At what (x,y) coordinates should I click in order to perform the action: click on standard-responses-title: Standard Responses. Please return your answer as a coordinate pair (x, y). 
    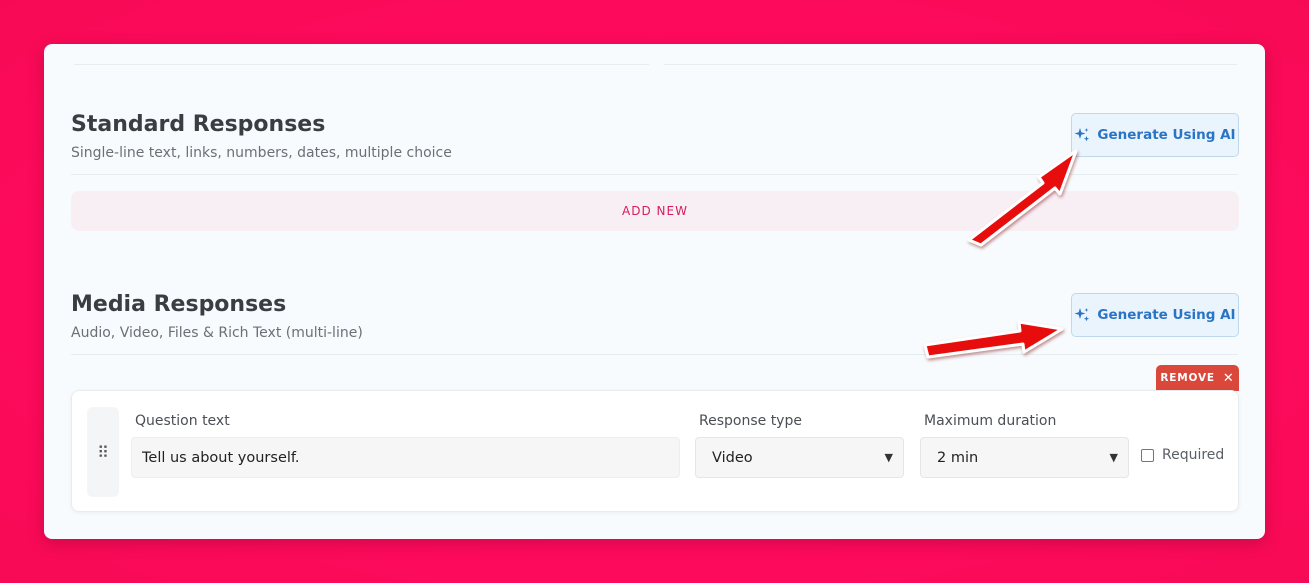
    Looking at the image, I should click on (198, 124).